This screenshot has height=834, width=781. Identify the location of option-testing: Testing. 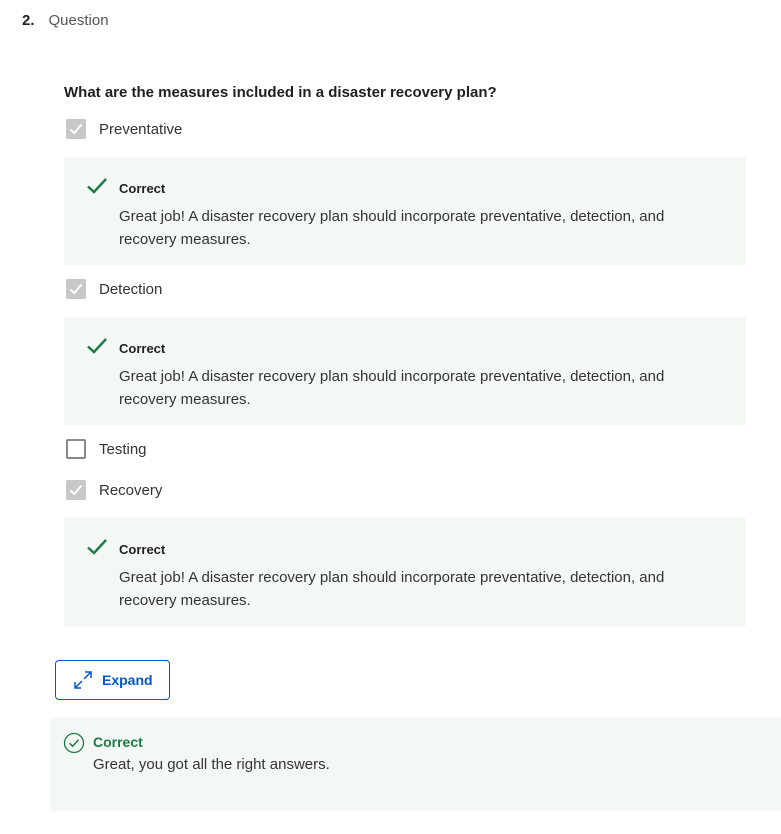
(106, 449).